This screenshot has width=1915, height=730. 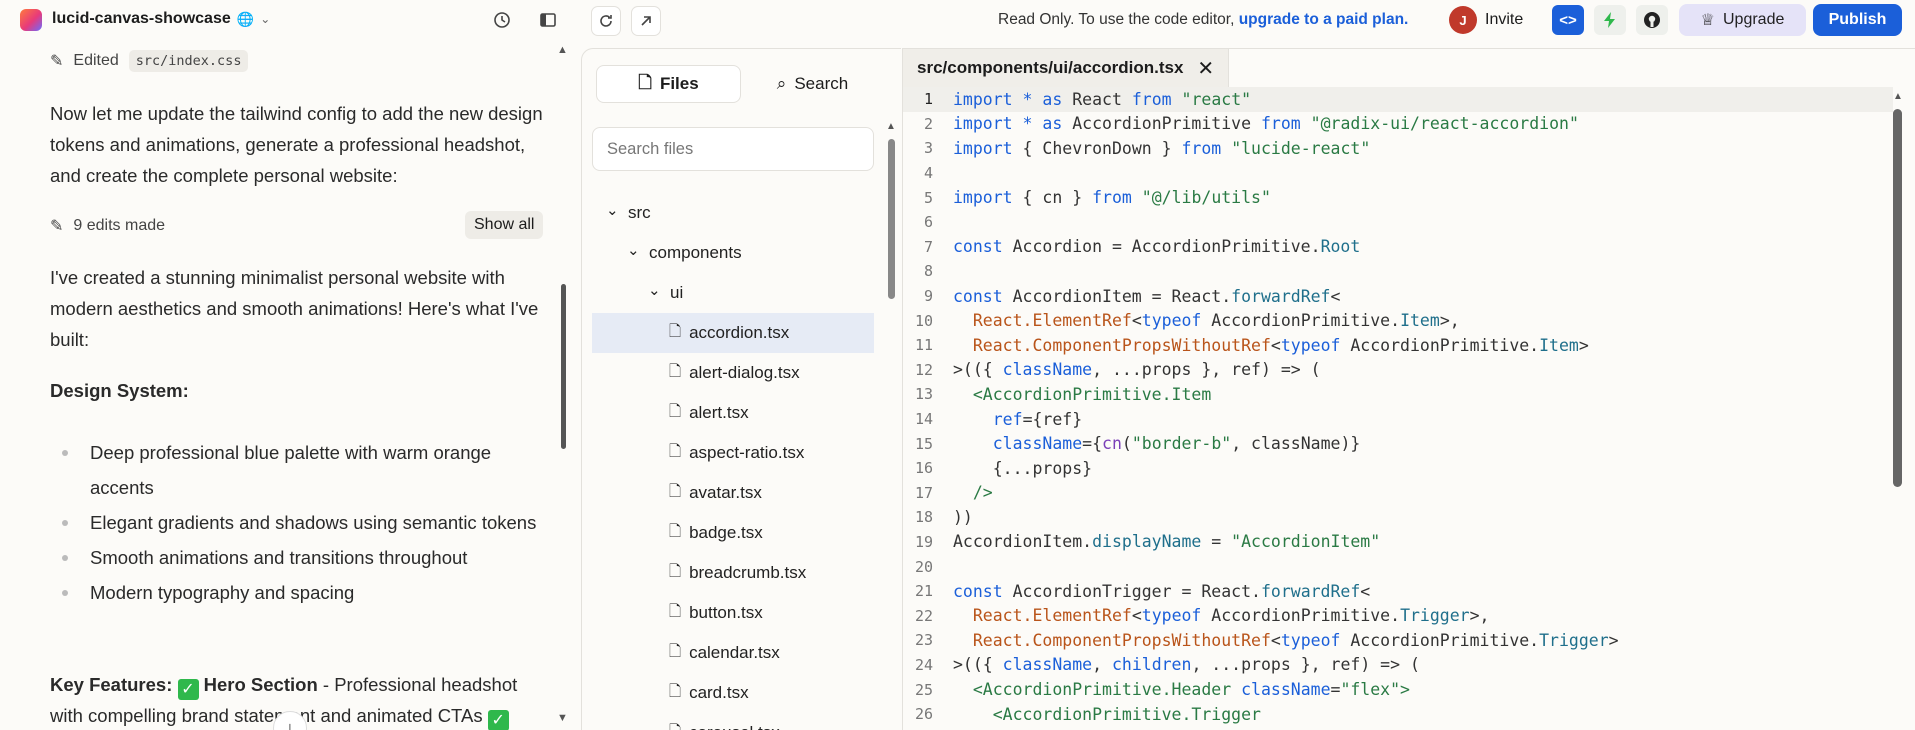 I want to click on edits-summary: ✎ 9 edits made, so click(x=107, y=226).